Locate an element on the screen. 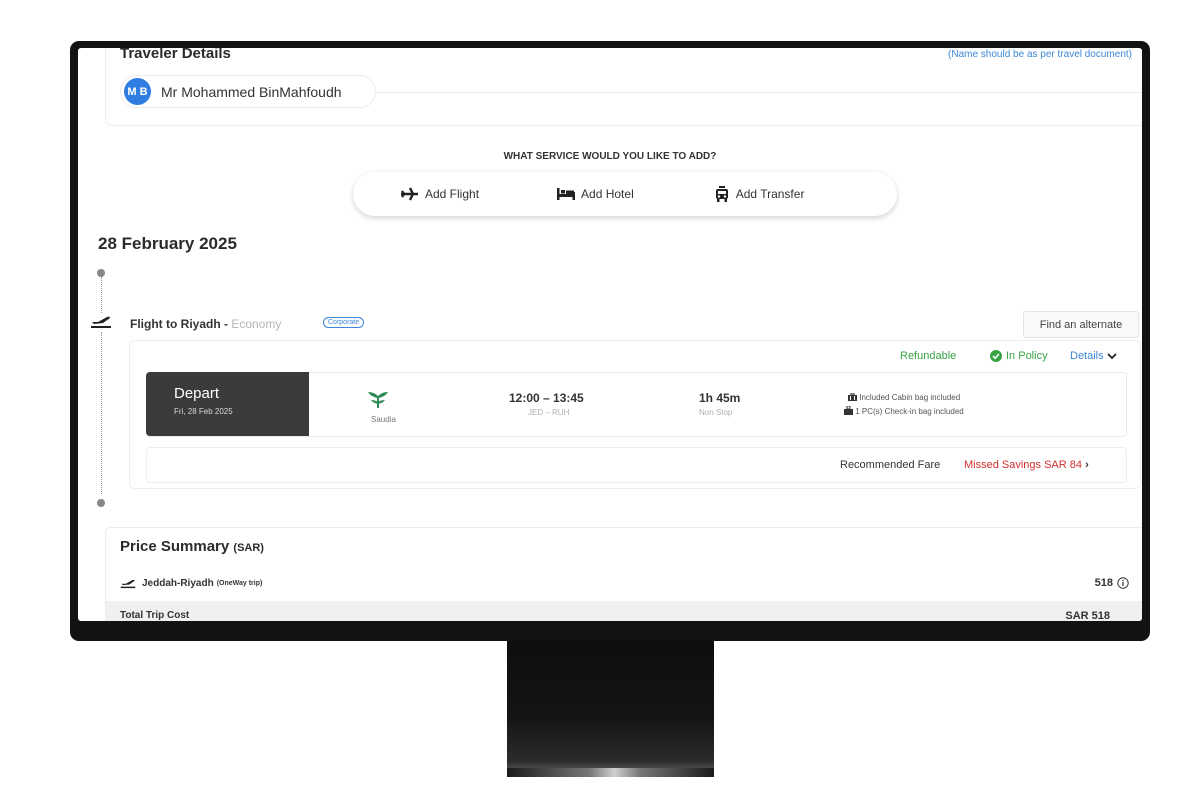  trip-amount: 518 is located at coordinates (1112, 583).